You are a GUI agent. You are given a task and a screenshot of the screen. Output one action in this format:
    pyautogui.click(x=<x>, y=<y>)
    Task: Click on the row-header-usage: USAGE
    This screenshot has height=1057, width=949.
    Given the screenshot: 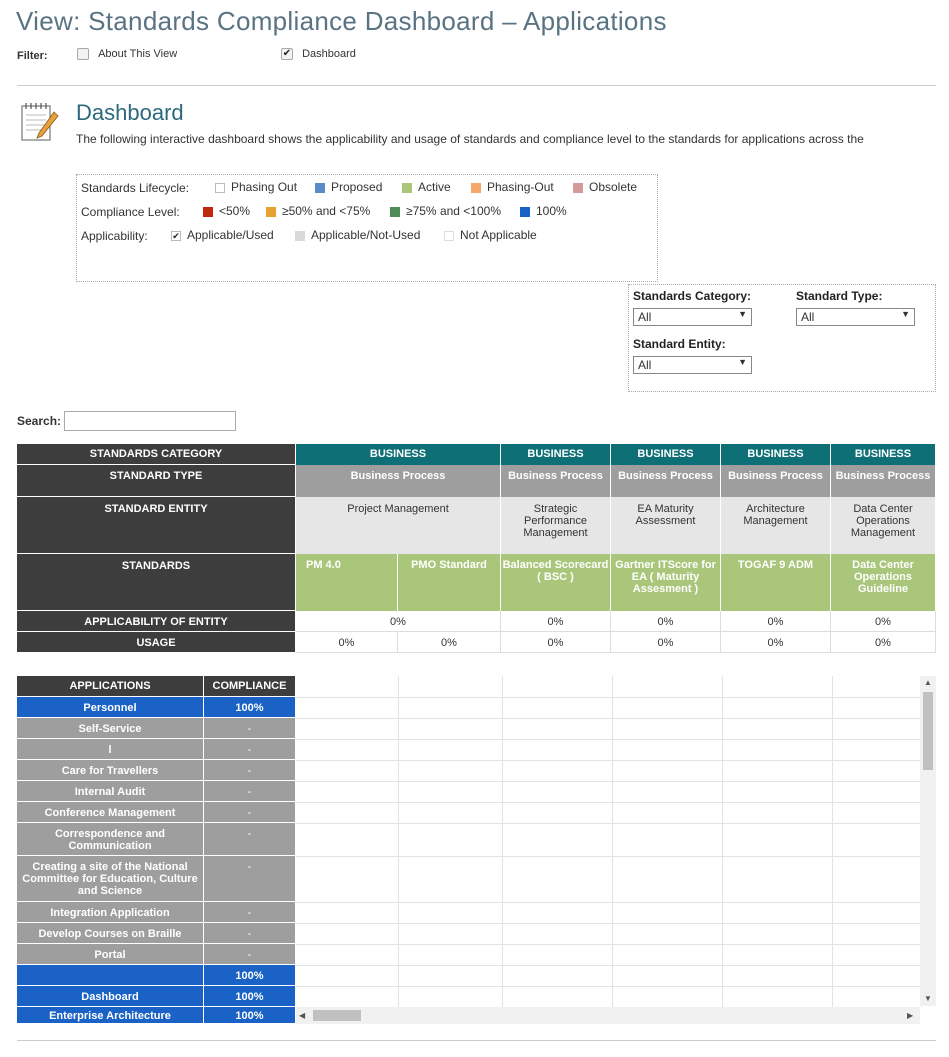 What is the action you would take?
    pyautogui.click(x=156, y=642)
    